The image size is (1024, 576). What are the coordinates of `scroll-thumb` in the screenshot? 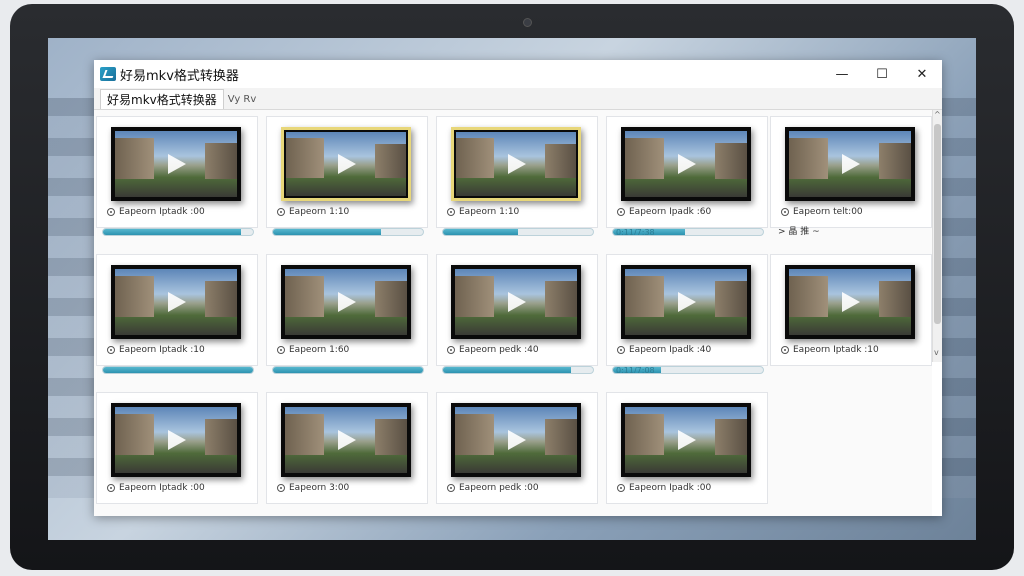 It's located at (937, 224).